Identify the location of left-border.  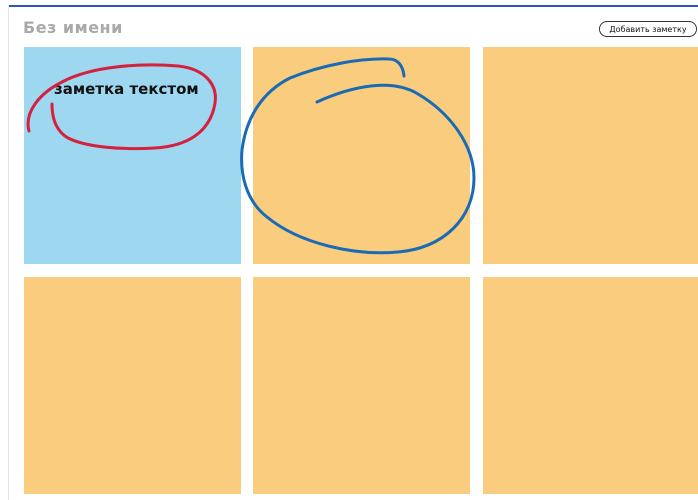
(8, 252).